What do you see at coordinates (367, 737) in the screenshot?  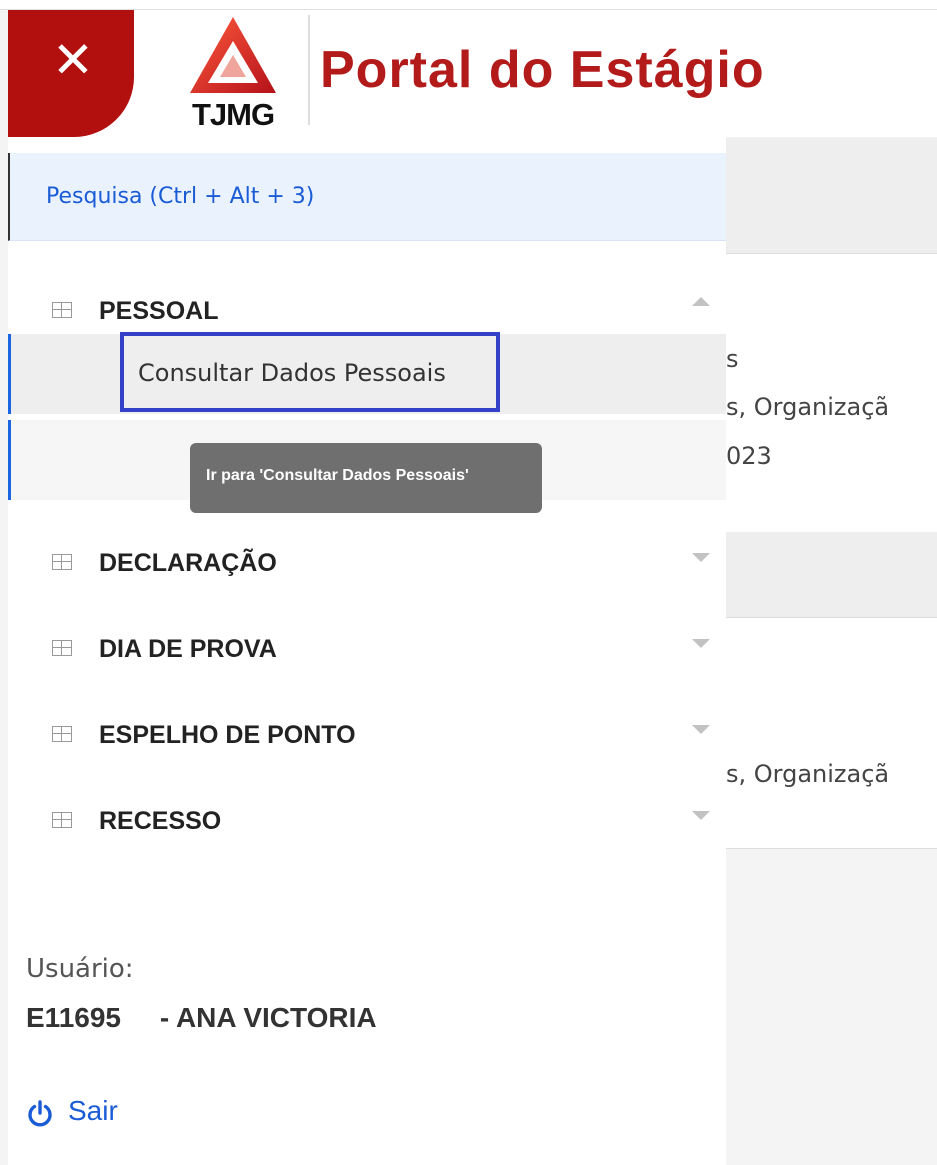 I see `menu-section-espelho-de-ponto: ESPELHO DE PONTO` at bounding box center [367, 737].